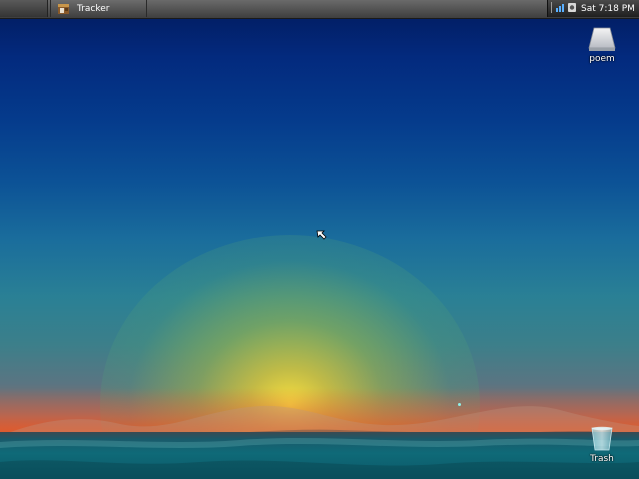 This screenshot has width=639, height=479. Describe the element at coordinates (319, 9) in the screenshot. I see `deskbar: Tracker Sat 7:18 PM` at that location.